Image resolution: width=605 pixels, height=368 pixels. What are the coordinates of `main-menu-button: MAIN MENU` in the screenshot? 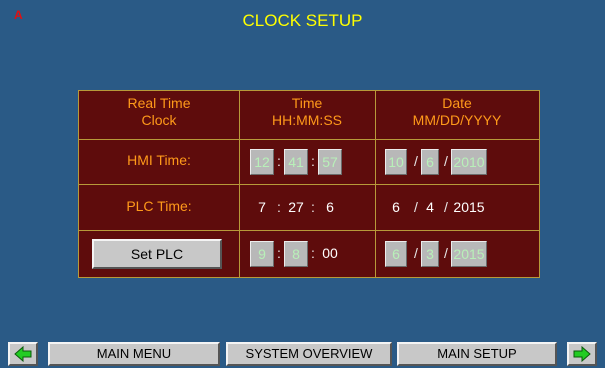 It's located at (134, 354).